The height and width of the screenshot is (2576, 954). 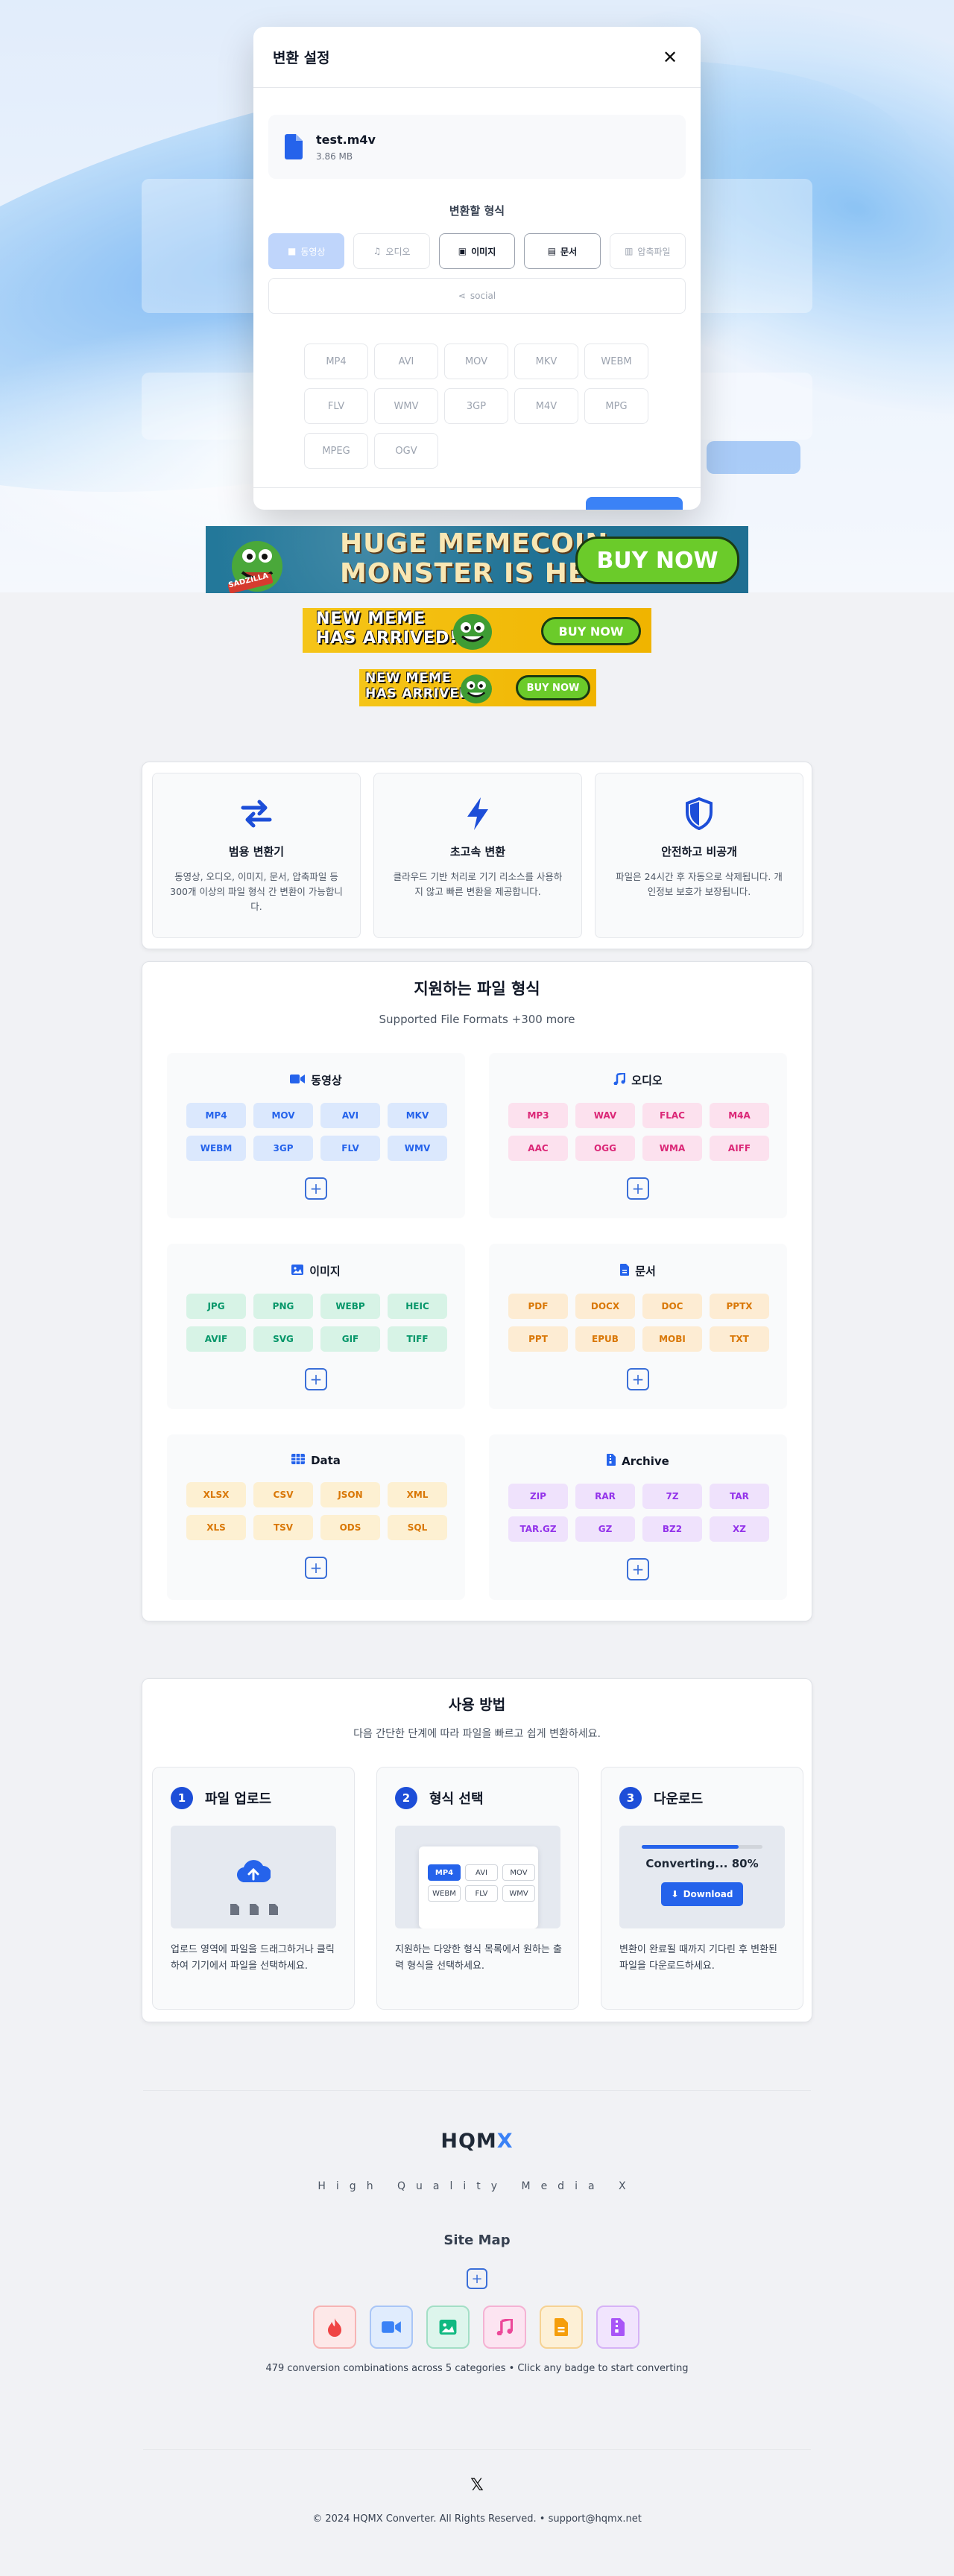 What do you see at coordinates (216, 1115) in the screenshot?
I see `format-badge: MP4` at bounding box center [216, 1115].